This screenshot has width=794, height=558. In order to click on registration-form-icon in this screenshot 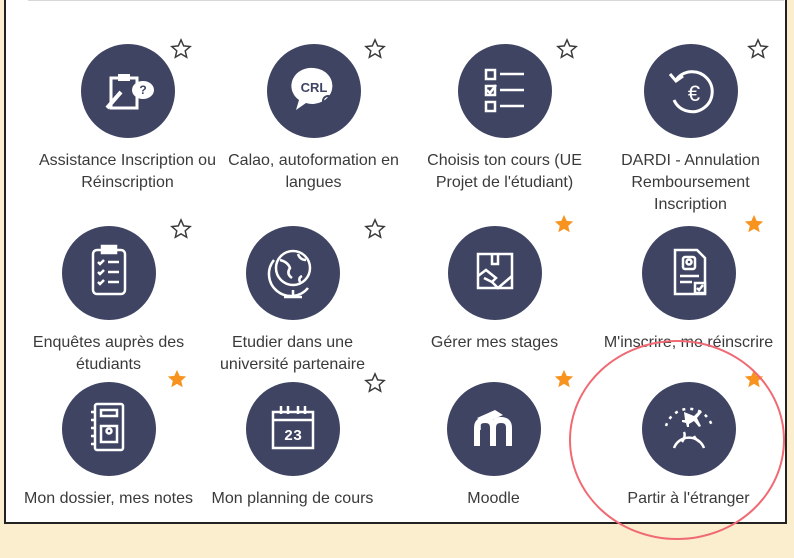, I will do `click(688, 273)`.